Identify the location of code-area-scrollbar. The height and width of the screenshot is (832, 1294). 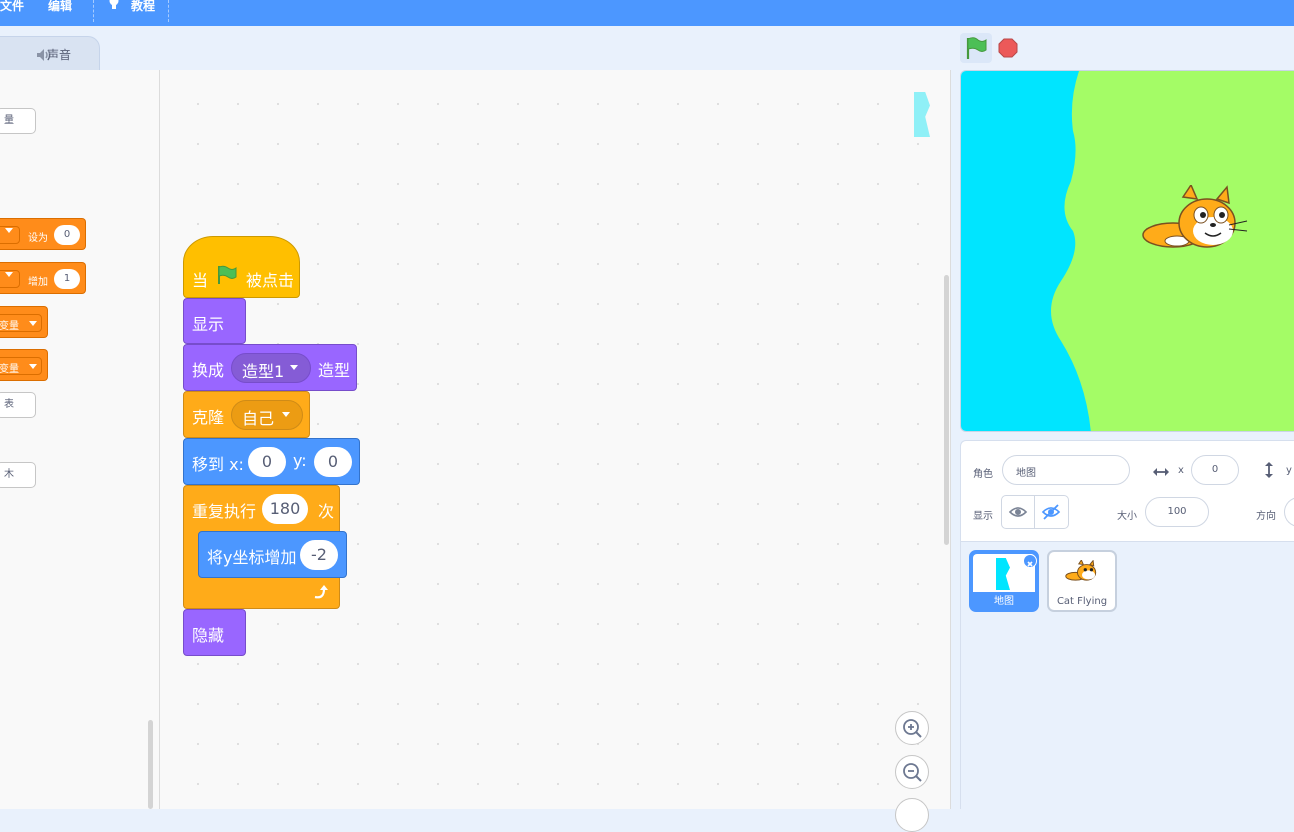
(946, 410).